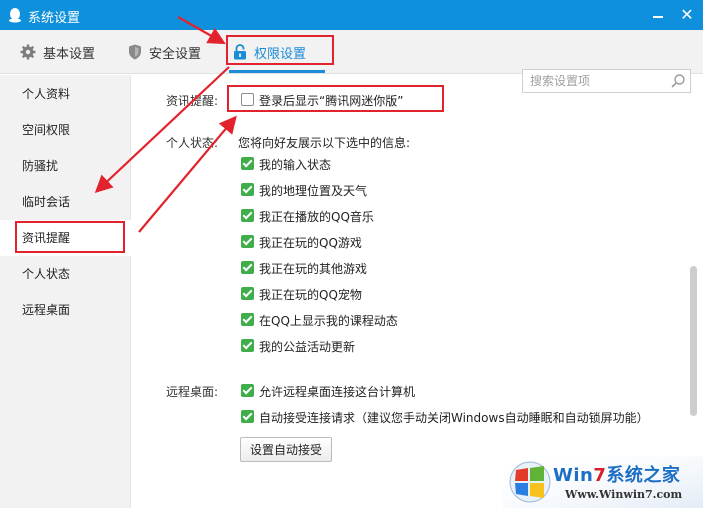 The height and width of the screenshot is (508, 703). Describe the element at coordinates (28, 52) in the screenshot. I see `gear-icon` at that location.